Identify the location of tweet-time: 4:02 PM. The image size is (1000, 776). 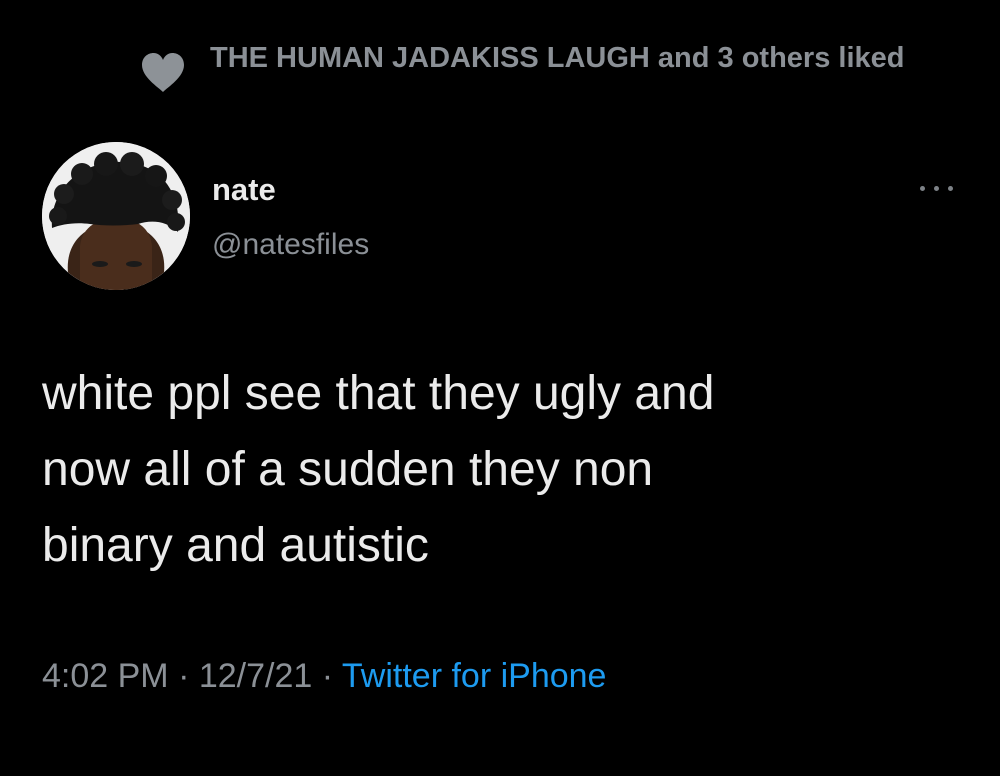
(105, 676).